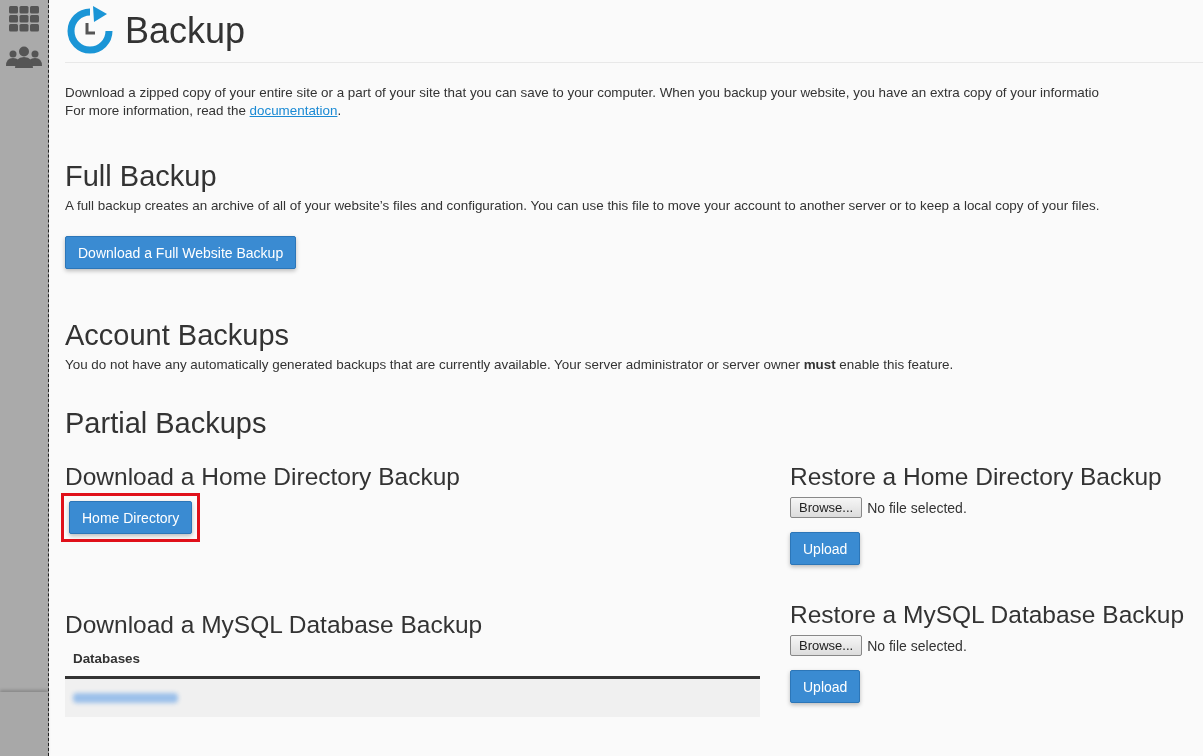 The image size is (1203, 756). What do you see at coordinates (185, 31) in the screenshot?
I see `page-title: Backup` at bounding box center [185, 31].